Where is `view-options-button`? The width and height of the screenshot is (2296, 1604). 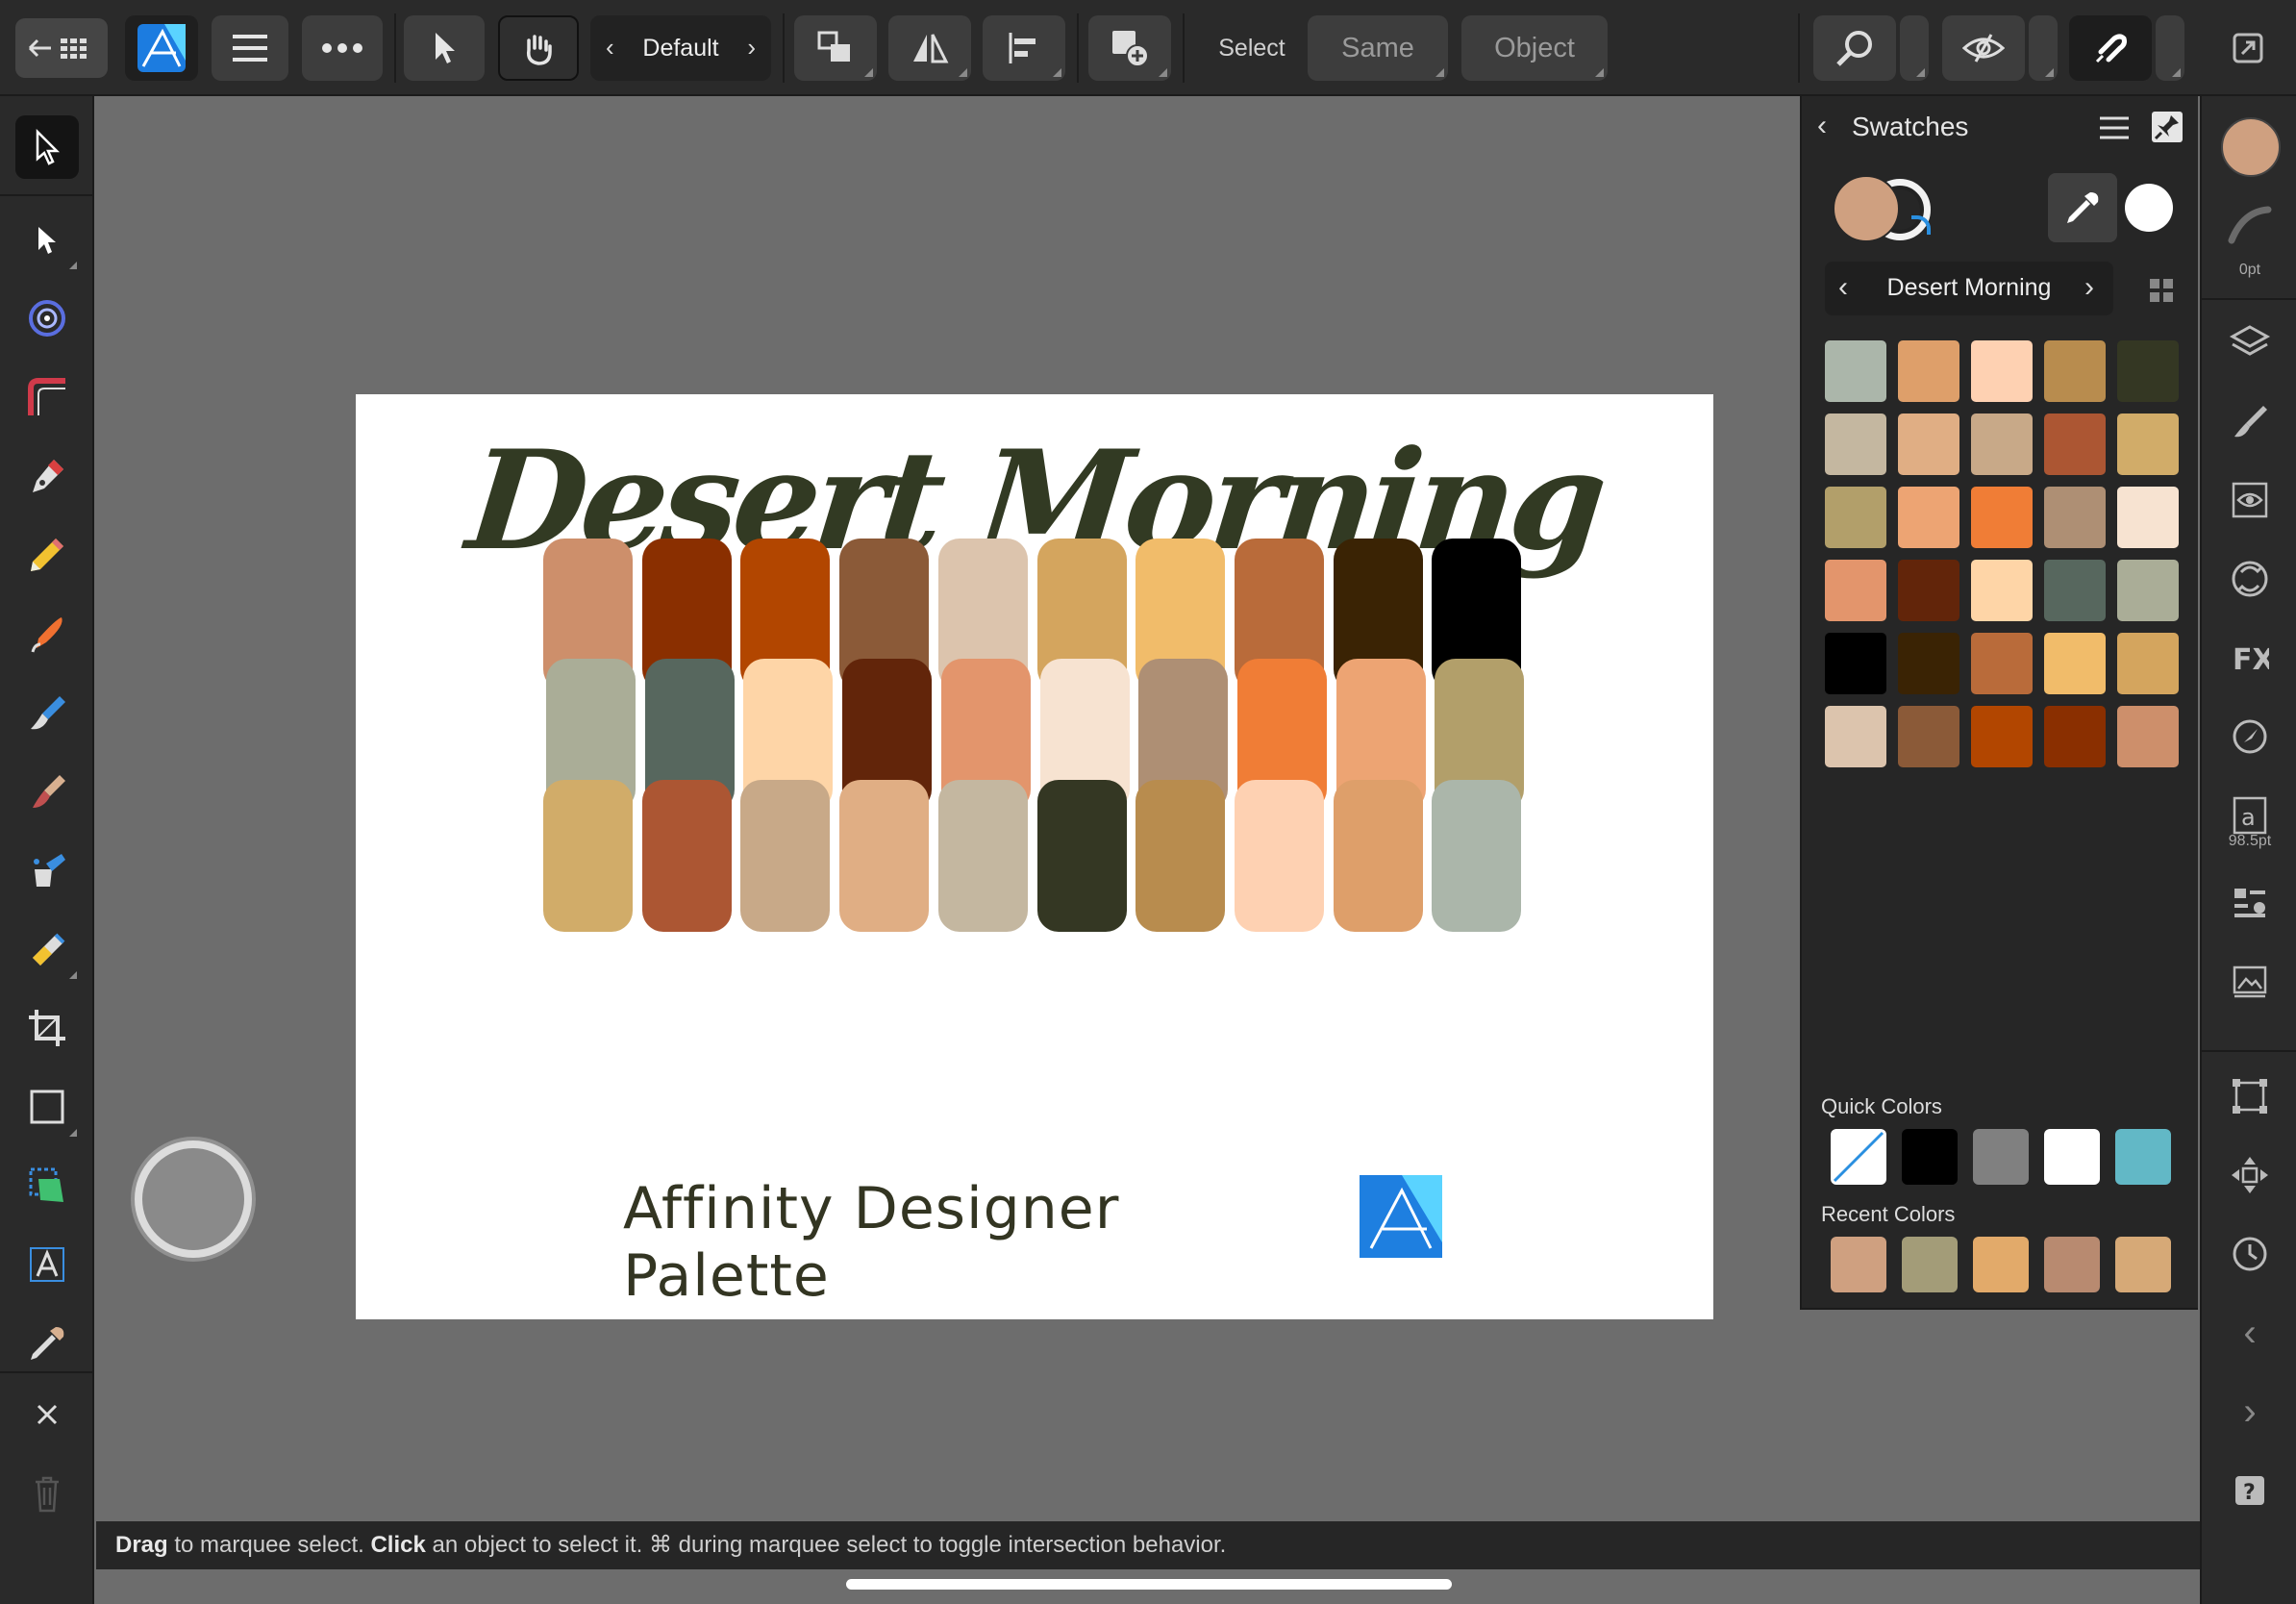 view-options-button is located at coordinates (2043, 48).